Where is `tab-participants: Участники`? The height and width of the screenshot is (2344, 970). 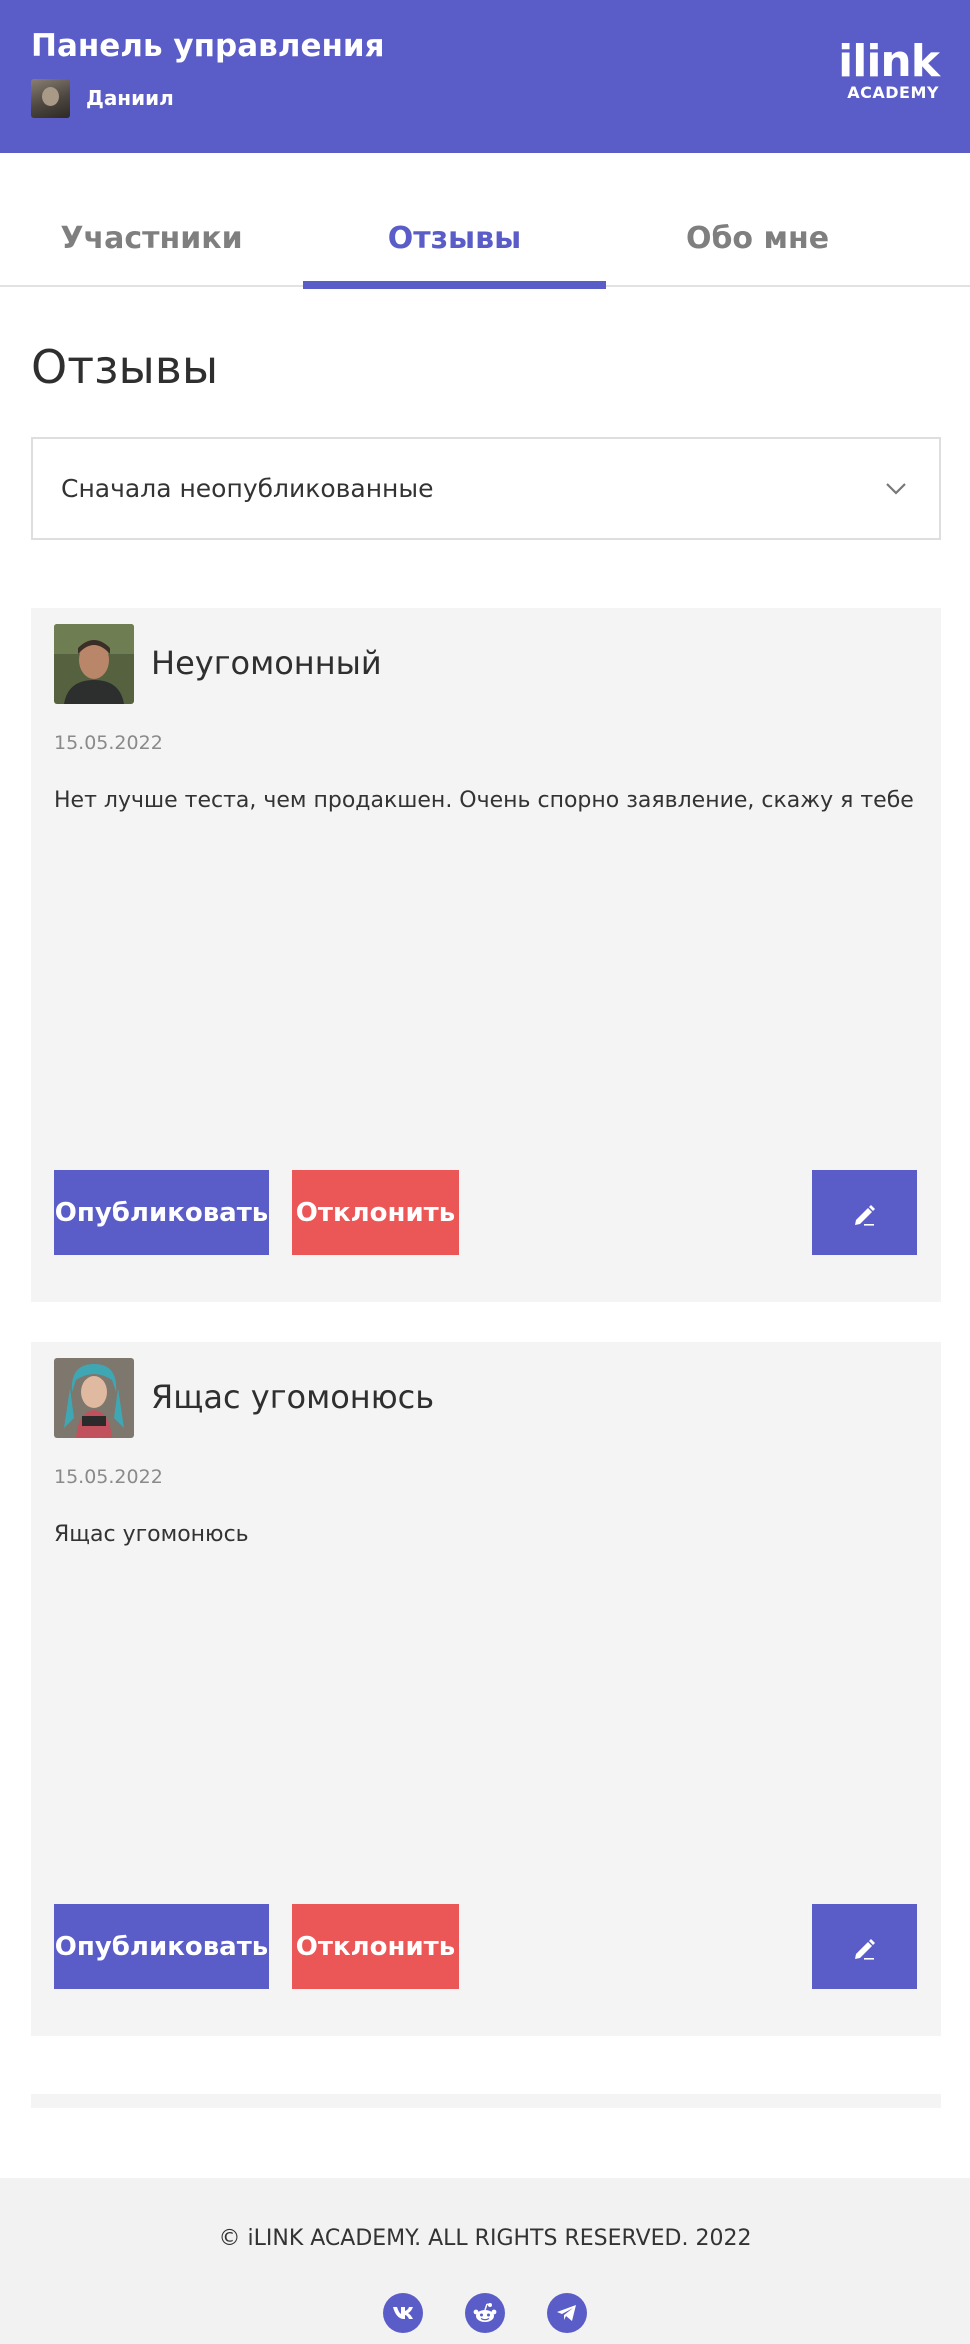 tab-participants: Участники is located at coordinates (151, 220).